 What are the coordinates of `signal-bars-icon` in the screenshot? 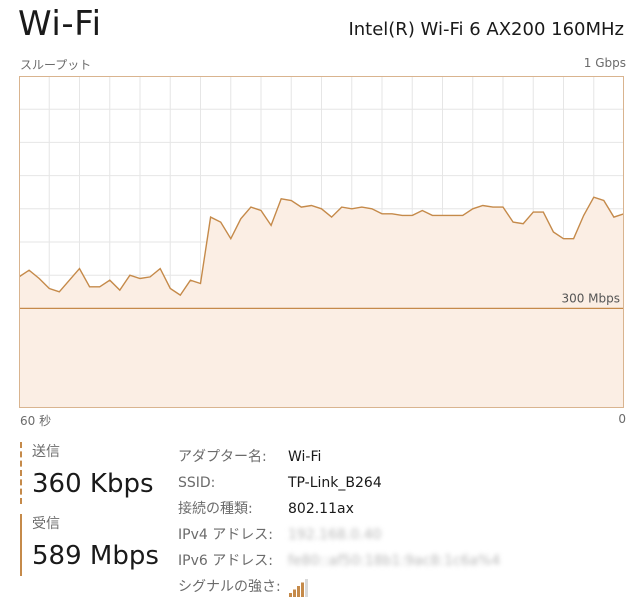 It's located at (298, 588).